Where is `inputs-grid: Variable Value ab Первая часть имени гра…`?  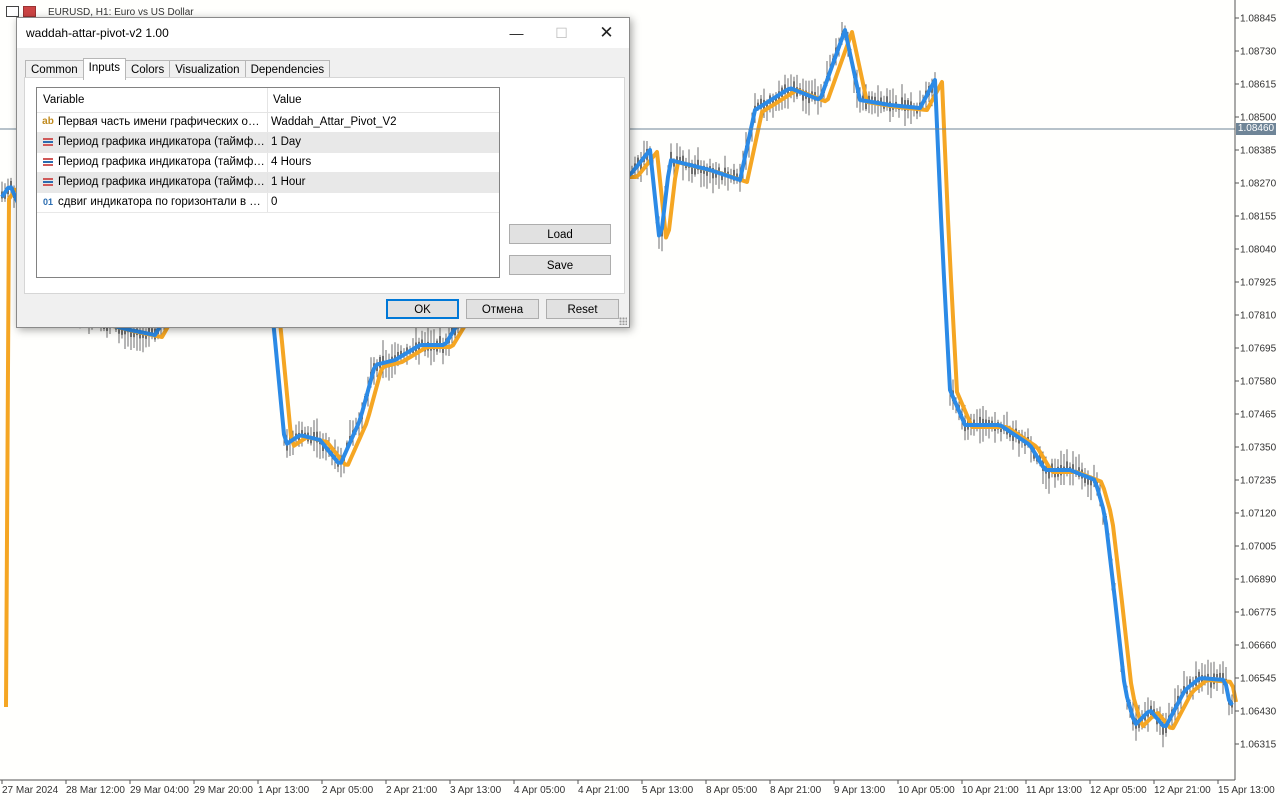
inputs-grid: Variable Value ab Первая часть имени гра… is located at coordinates (268, 182).